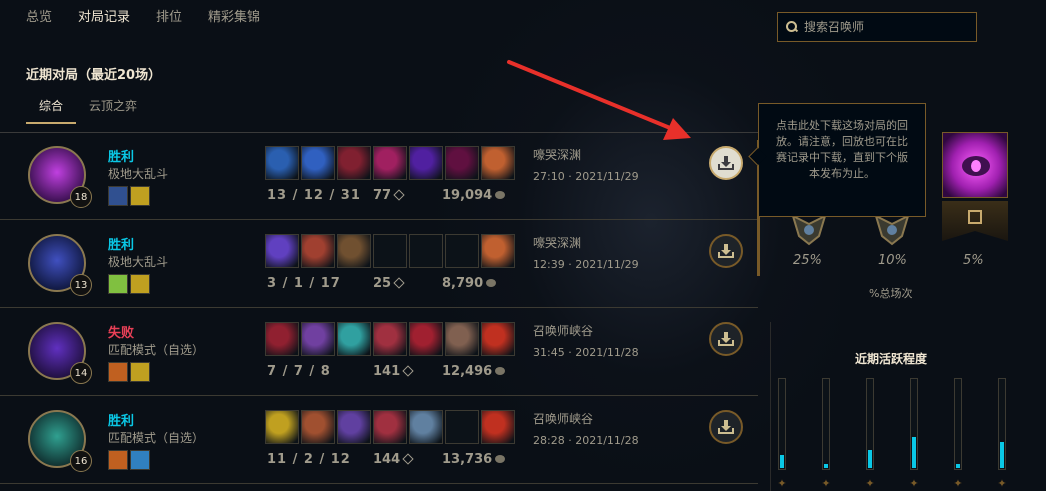 This screenshot has width=1046, height=491. Describe the element at coordinates (382, 283) in the screenshot. I see `cs-value: 25` at that location.